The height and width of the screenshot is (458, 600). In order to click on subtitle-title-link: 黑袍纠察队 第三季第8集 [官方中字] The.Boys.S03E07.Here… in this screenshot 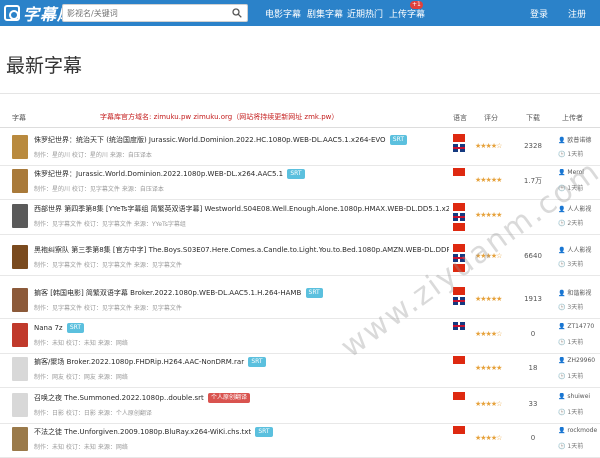, I will do `click(241, 250)`.